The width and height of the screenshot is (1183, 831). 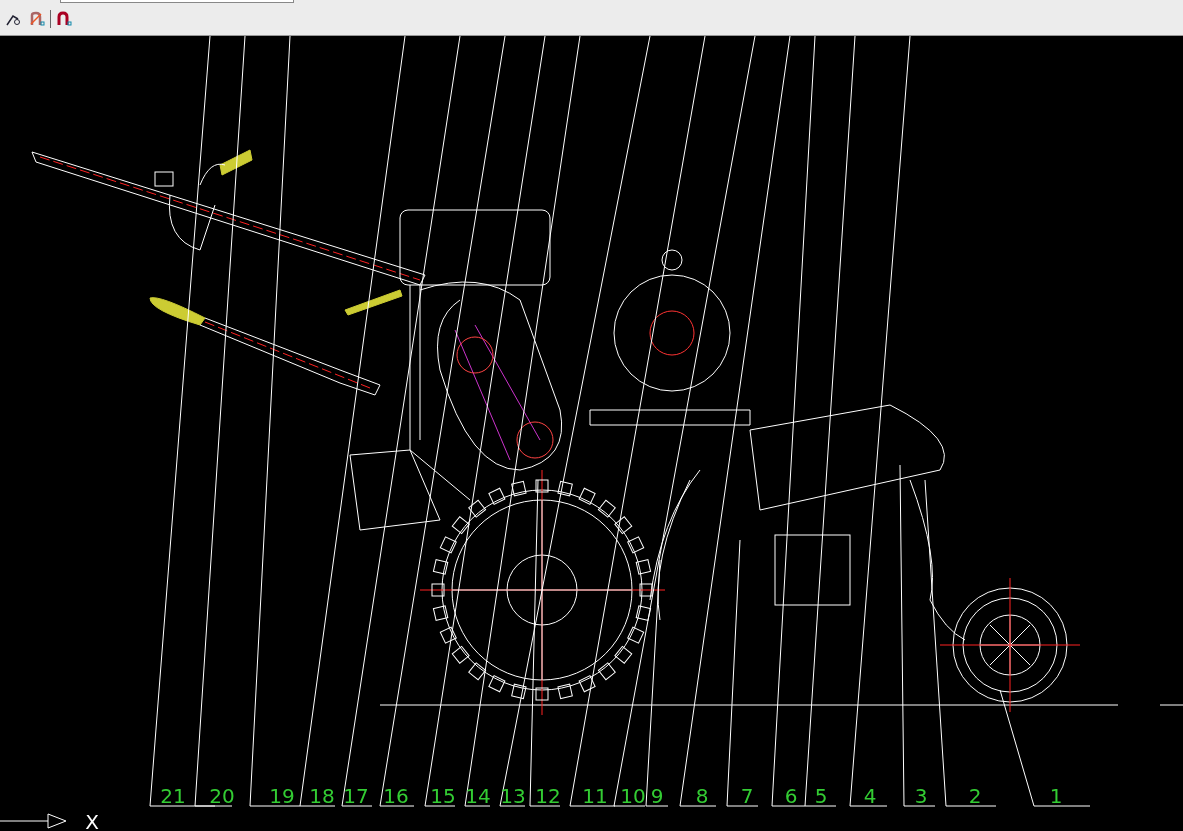 What do you see at coordinates (1056, 796) in the screenshot?
I see `part-number-label: 1` at bounding box center [1056, 796].